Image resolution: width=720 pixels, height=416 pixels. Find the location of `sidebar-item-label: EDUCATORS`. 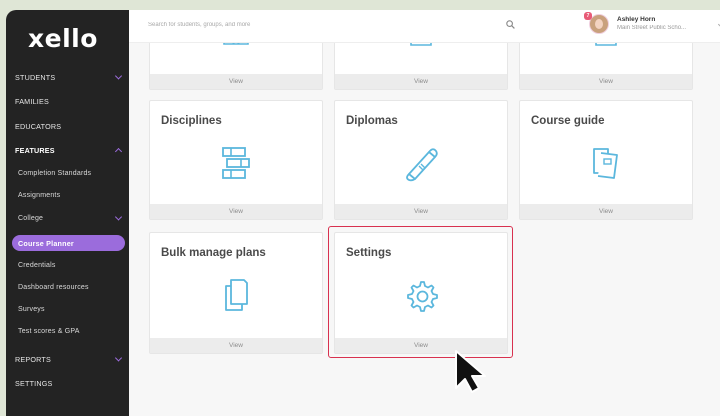

sidebar-item-label: EDUCATORS is located at coordinates (38, 126).